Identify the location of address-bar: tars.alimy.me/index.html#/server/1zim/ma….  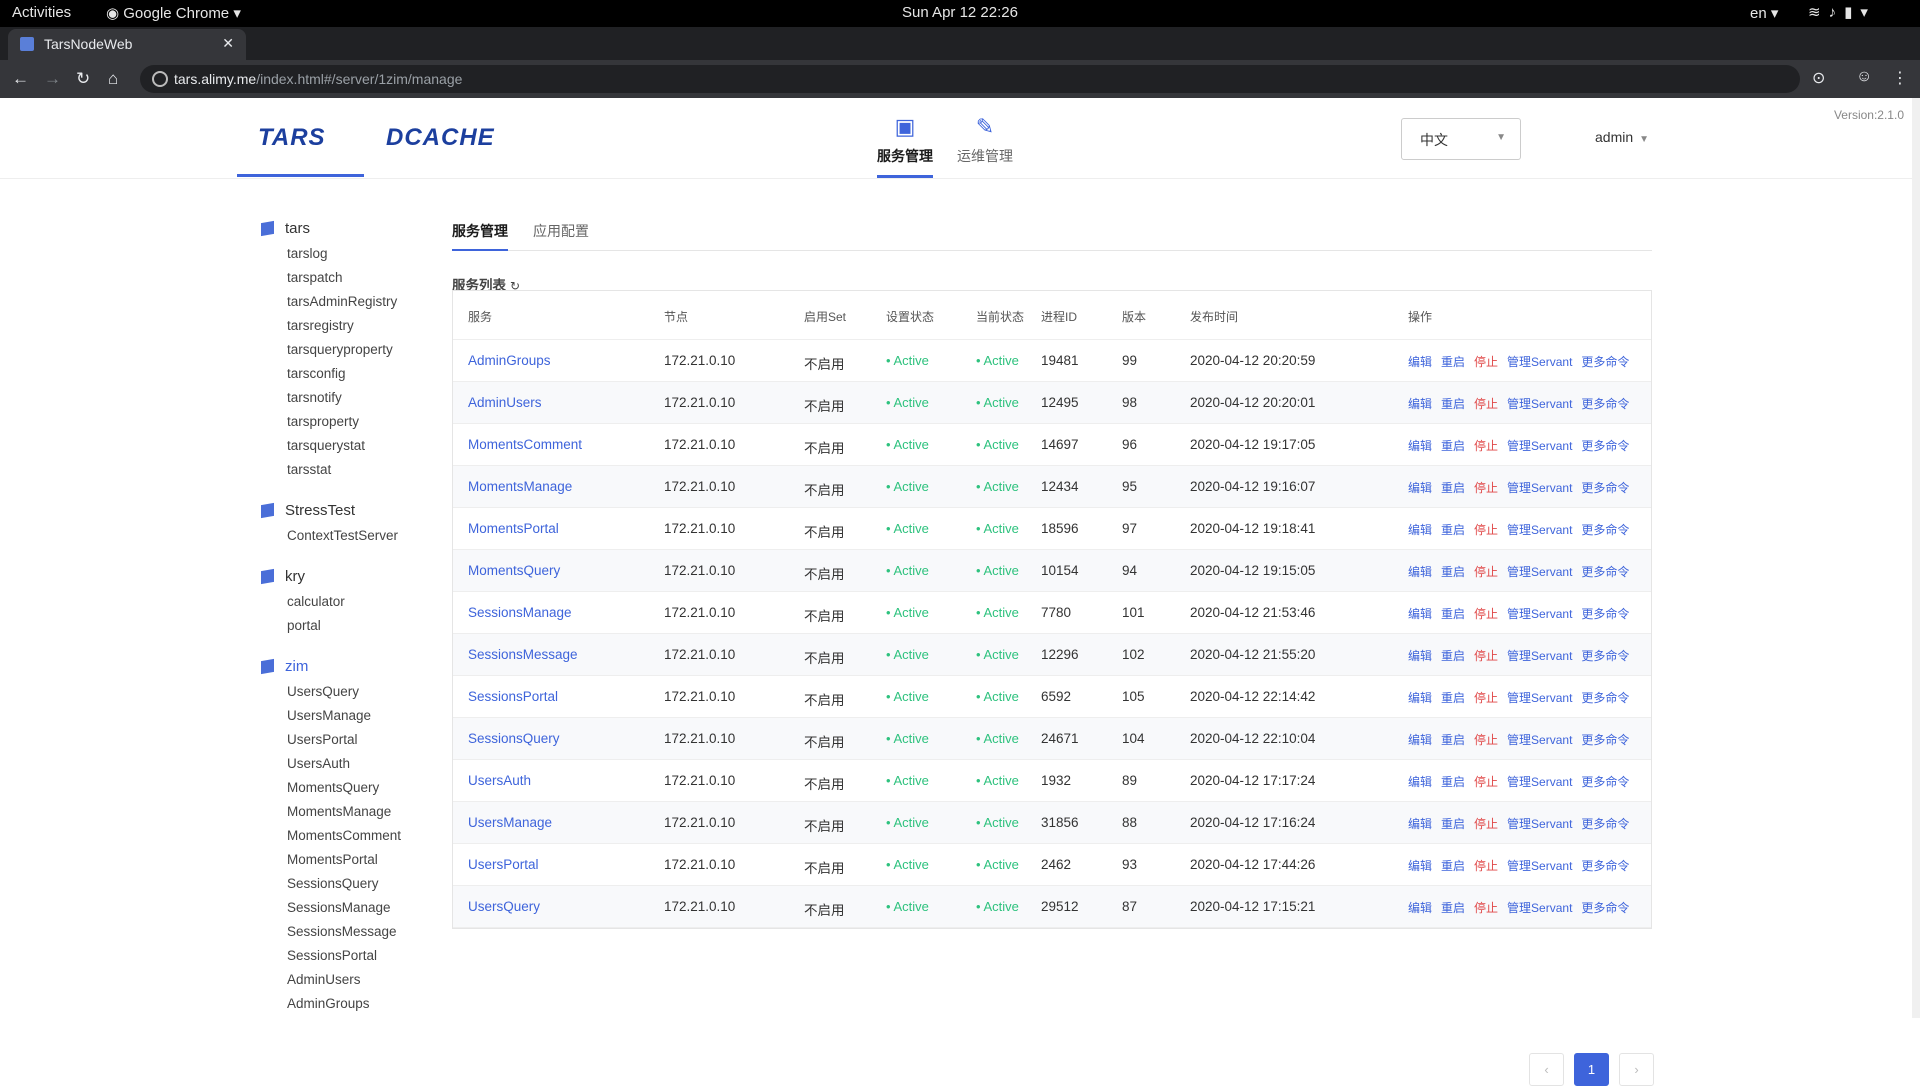
(970, 79).